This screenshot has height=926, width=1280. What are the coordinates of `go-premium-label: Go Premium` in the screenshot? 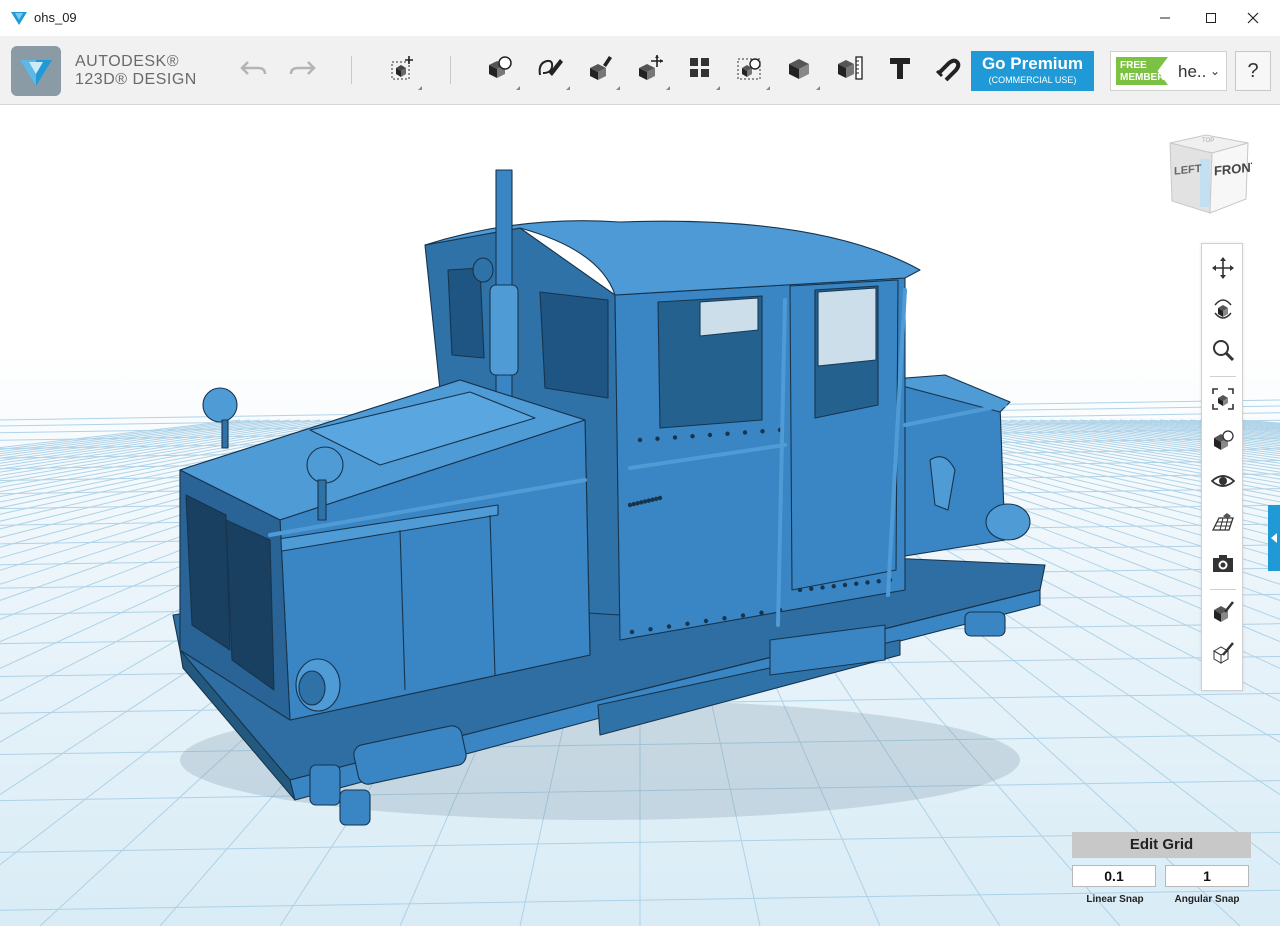 It's located at (1032, 63).